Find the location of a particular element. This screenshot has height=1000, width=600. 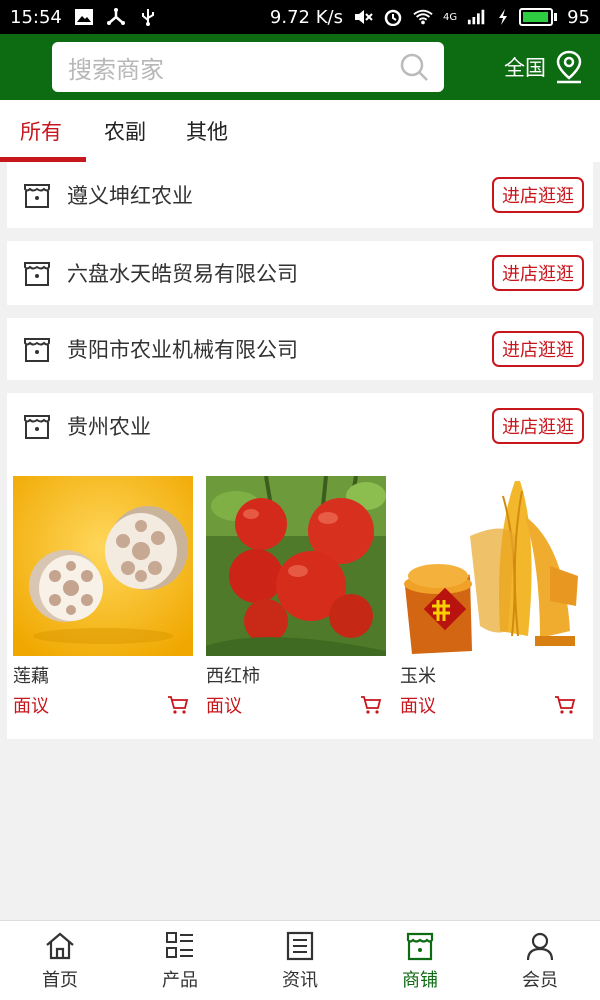

shop-row: 六盘水天皓贸易有限公司 进店逛逛 is located at coordinates (300, 273).